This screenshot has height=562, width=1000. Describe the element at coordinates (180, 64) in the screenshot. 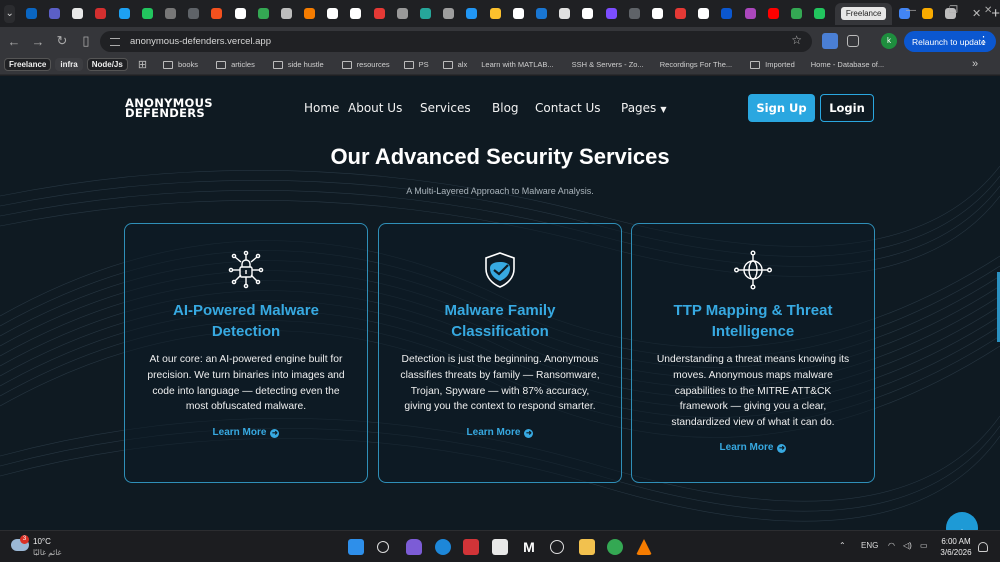

I see `bookmark-item: books` at that location.